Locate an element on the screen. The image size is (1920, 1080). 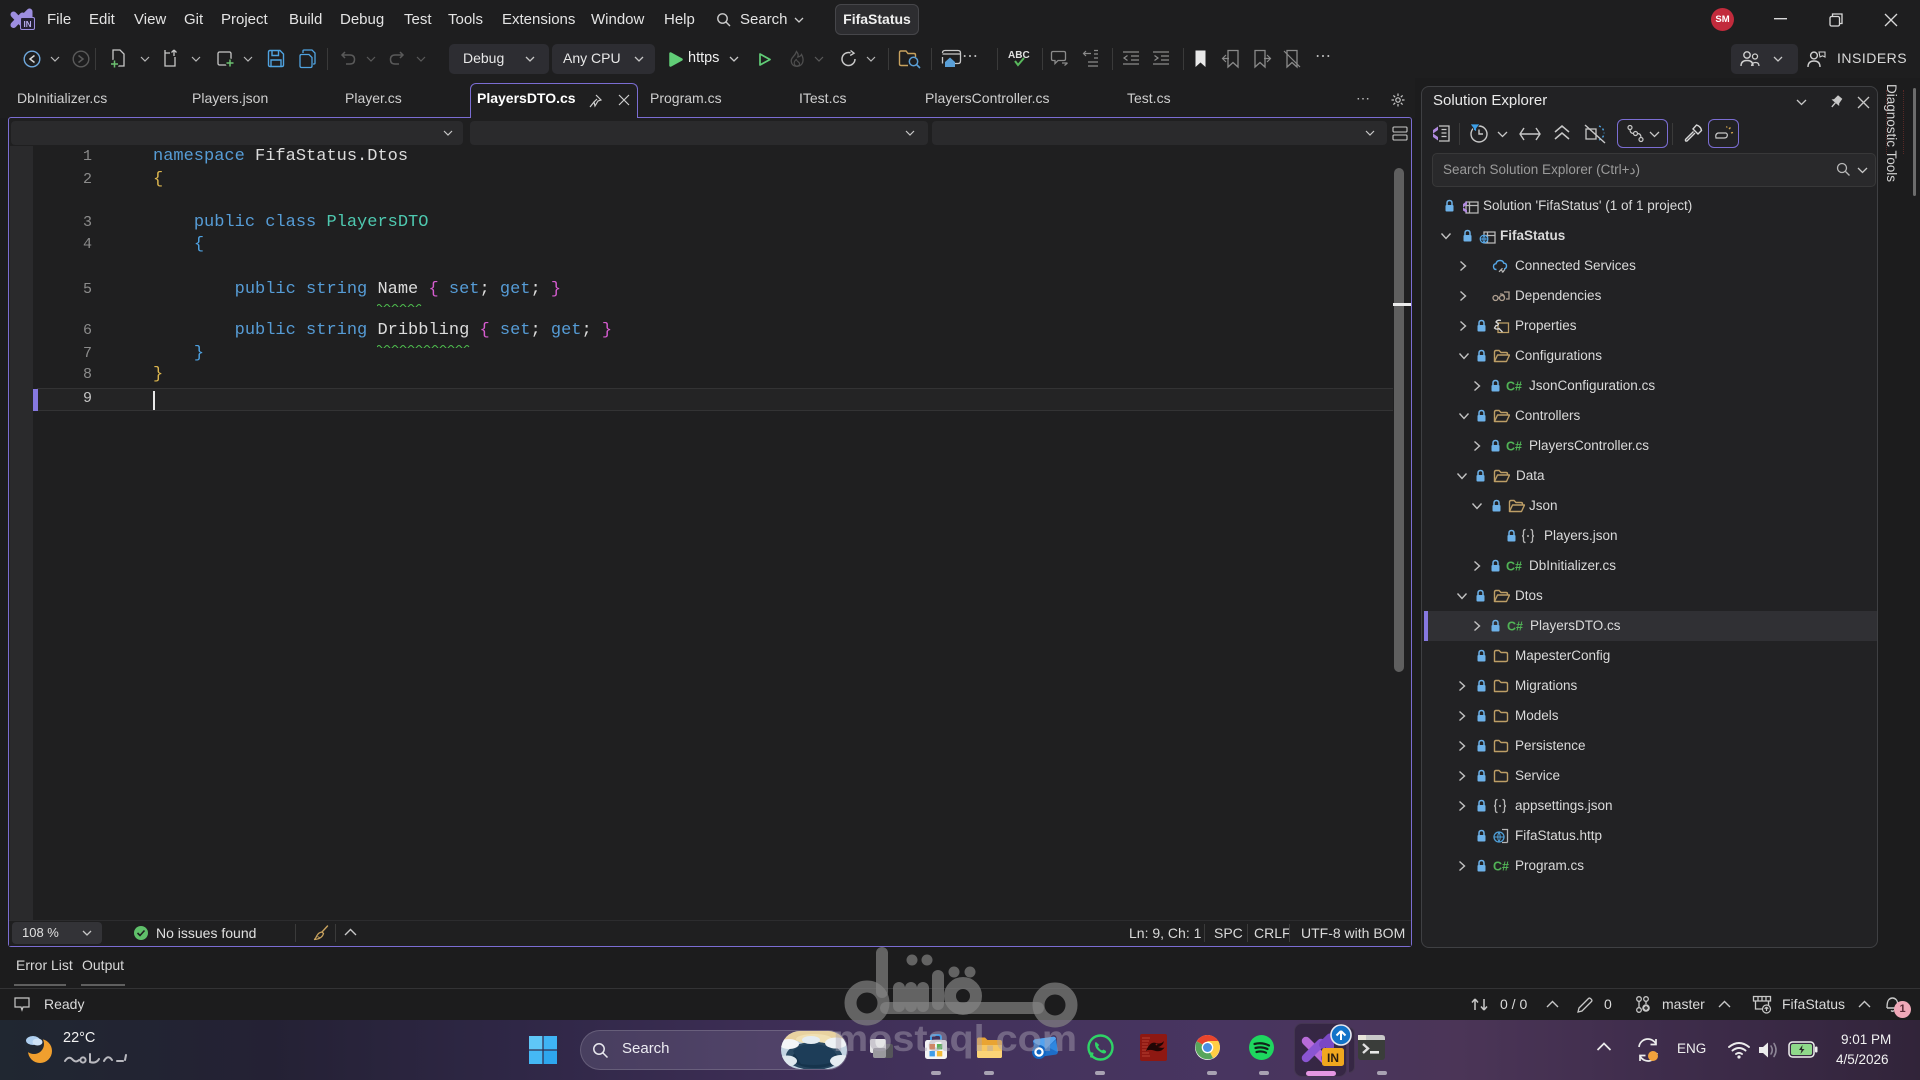
svg-text: ABC is located at coordinates (1019, 55).